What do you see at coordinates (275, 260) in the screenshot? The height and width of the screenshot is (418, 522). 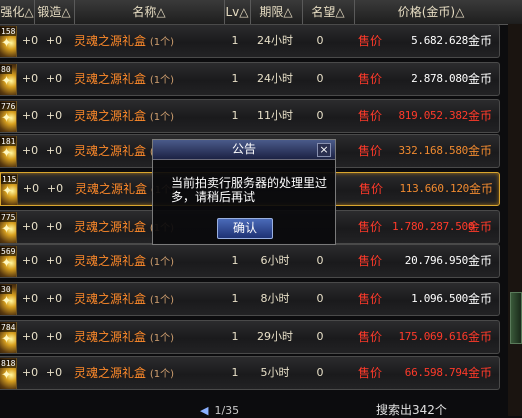 I see `qixian-value: 6小时` at bounding box center [275, 260].